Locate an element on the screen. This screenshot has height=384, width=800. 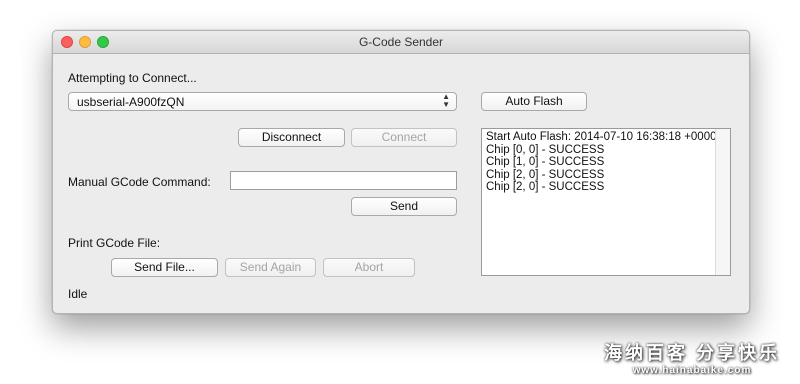
auto-flash-button: Auto Flash is located at coordinates (534, 101).